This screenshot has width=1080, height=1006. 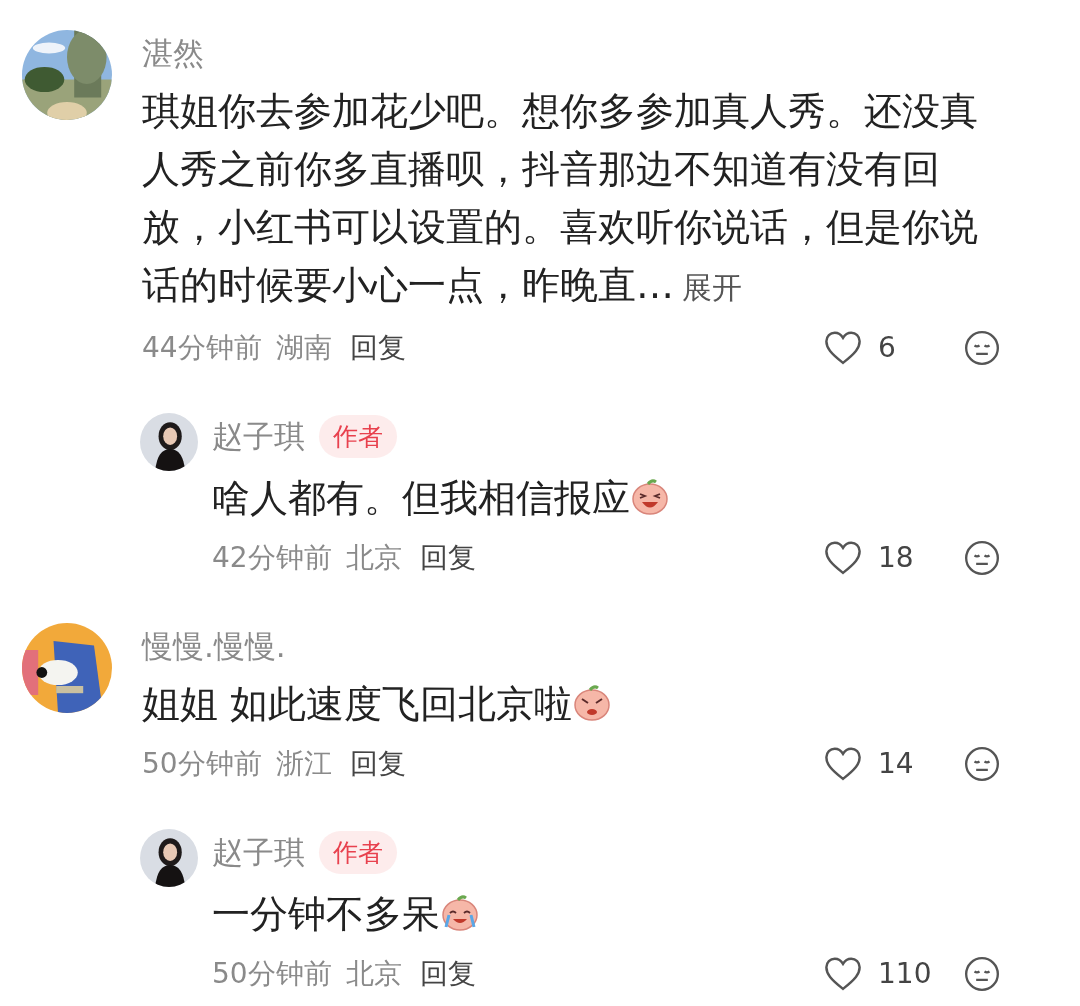 What do you see at coordinates (896, 764) in the screenshot?
I see `like-count: 14` at bounding box center [896, 764].